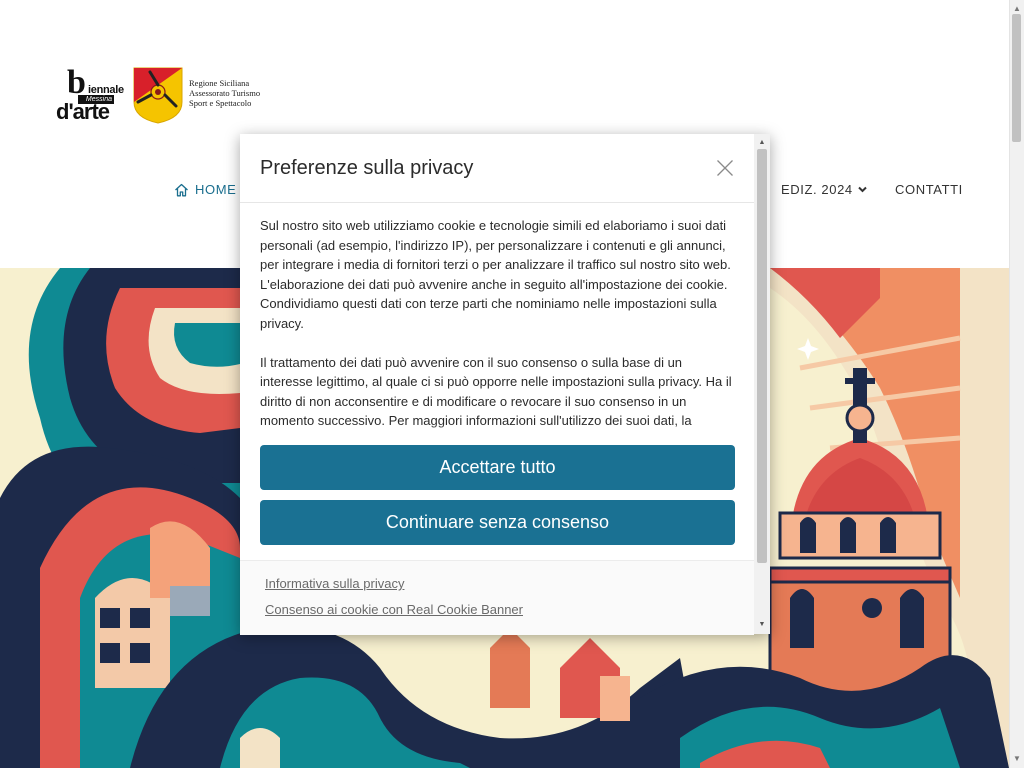 Image resolution: width=1024 pixels, height=768 pixels. What do you see at coordinates (762, 625) in the screenshot?
I see `dialog-scroll-down-icon: ▼` at bounding box center [762, 625].